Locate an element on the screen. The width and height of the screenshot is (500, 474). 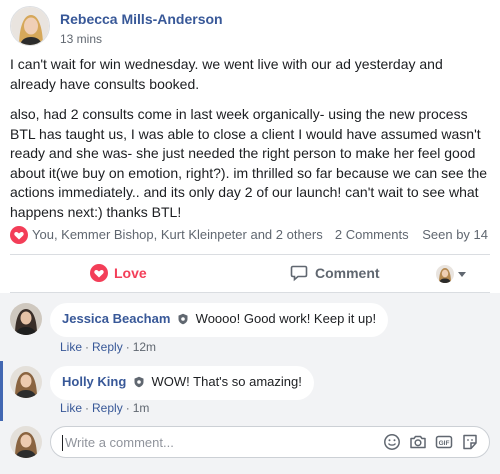
emoji-icon is located at coordinates (392, 442).